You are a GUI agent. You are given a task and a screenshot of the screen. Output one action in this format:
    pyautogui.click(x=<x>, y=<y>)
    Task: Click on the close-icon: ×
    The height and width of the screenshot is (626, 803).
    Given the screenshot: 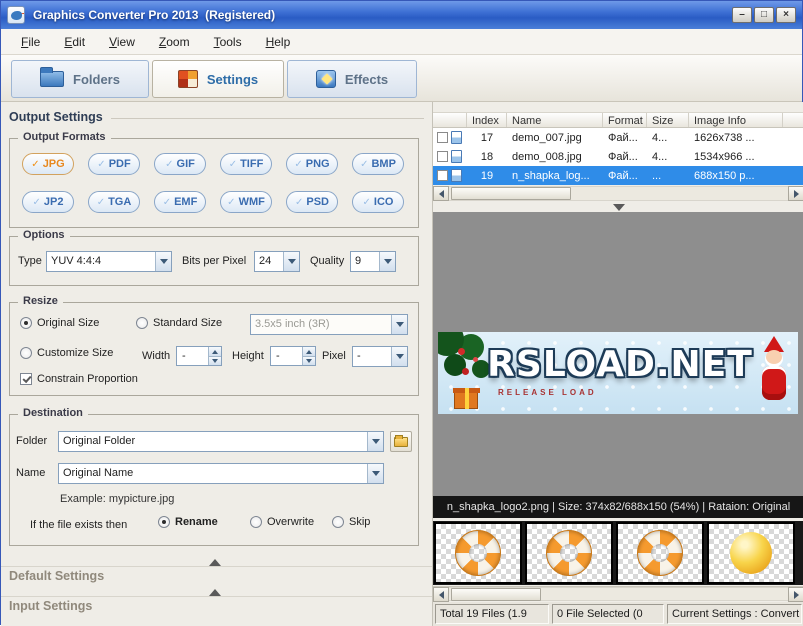 What is the action you would take?
    pyautogui.click(x=786, y=15)
    